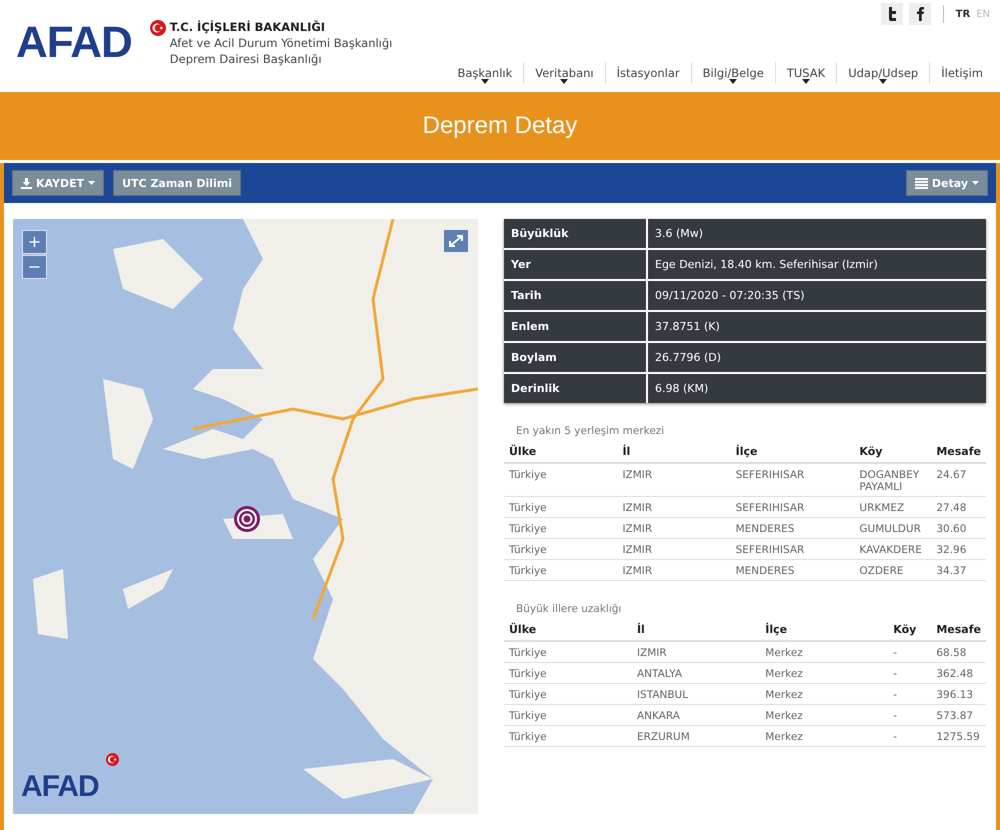  I want to click on agency-name: Afet ve Acil Durum Yönetimi Başkanlığı, so click(281, 43).